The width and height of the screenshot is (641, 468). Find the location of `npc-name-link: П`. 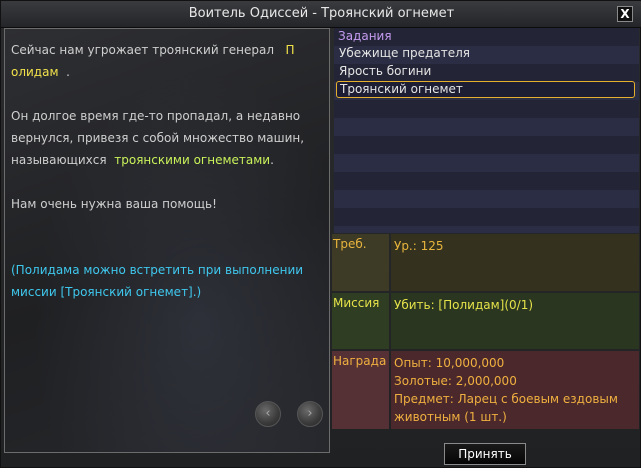

npc-name-link: П is located at coordinates (289, 50).